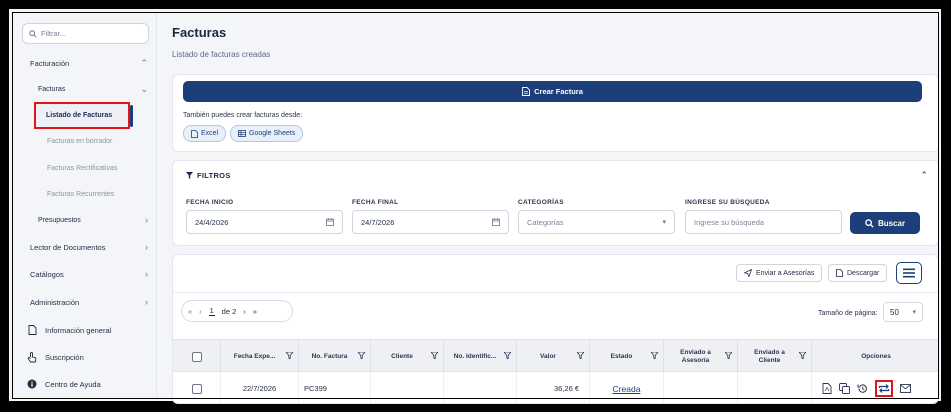  I want to click on sidebar-item-administracion: Administración ›, so click(85, 302).